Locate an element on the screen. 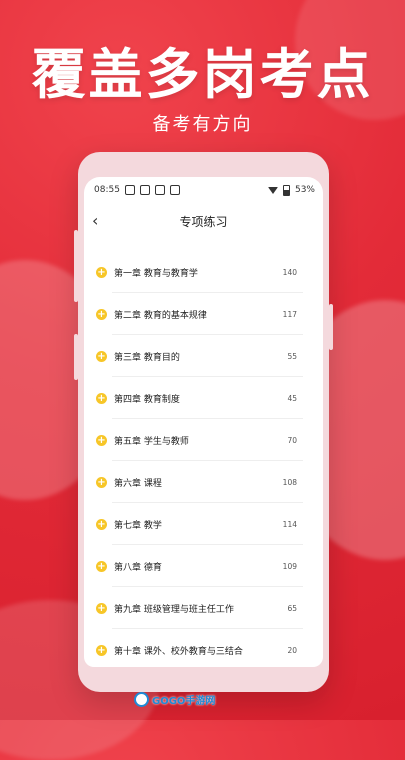 The image size is (405, 760). question-count: 140 is located at coordinates (289, 272).